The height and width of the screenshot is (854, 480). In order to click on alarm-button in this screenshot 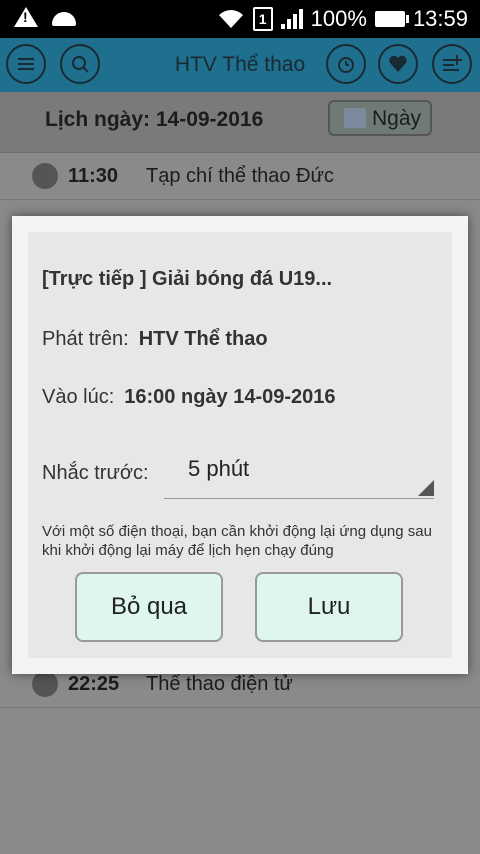, I will do `click(346, 64)`.